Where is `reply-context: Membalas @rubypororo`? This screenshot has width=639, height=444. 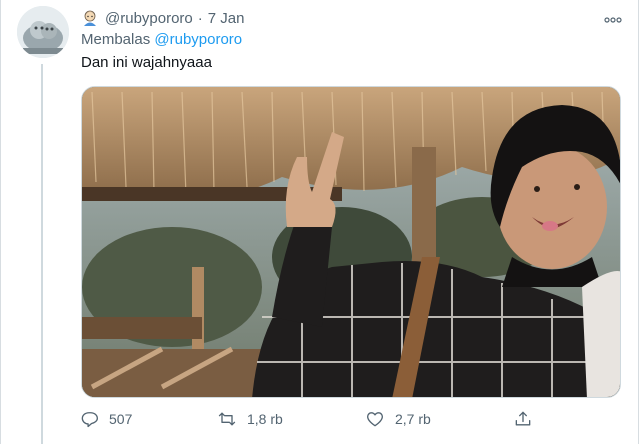 reply-context: Membalas @rubypororo is located at coordinates (161, 39).